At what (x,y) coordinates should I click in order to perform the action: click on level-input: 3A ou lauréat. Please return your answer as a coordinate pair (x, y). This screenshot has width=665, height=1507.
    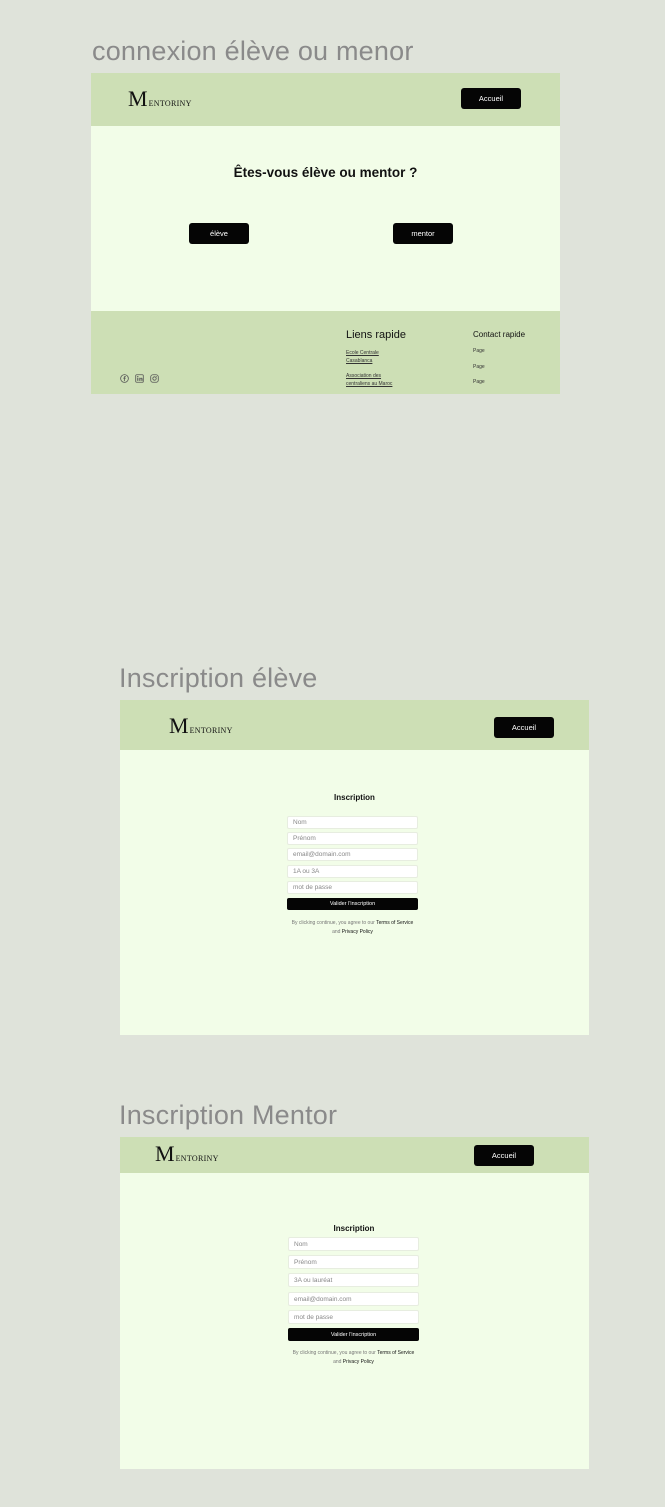
    Looking at the image, I should click on (353, 1280).